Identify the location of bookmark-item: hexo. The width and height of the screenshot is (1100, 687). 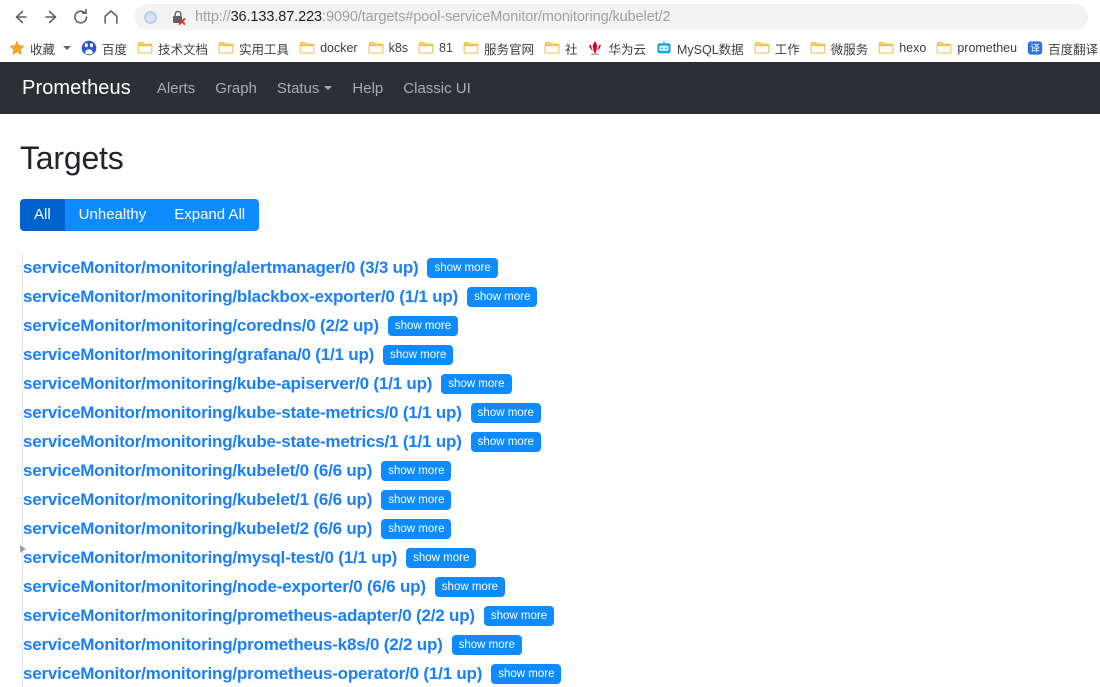
(902, 48).